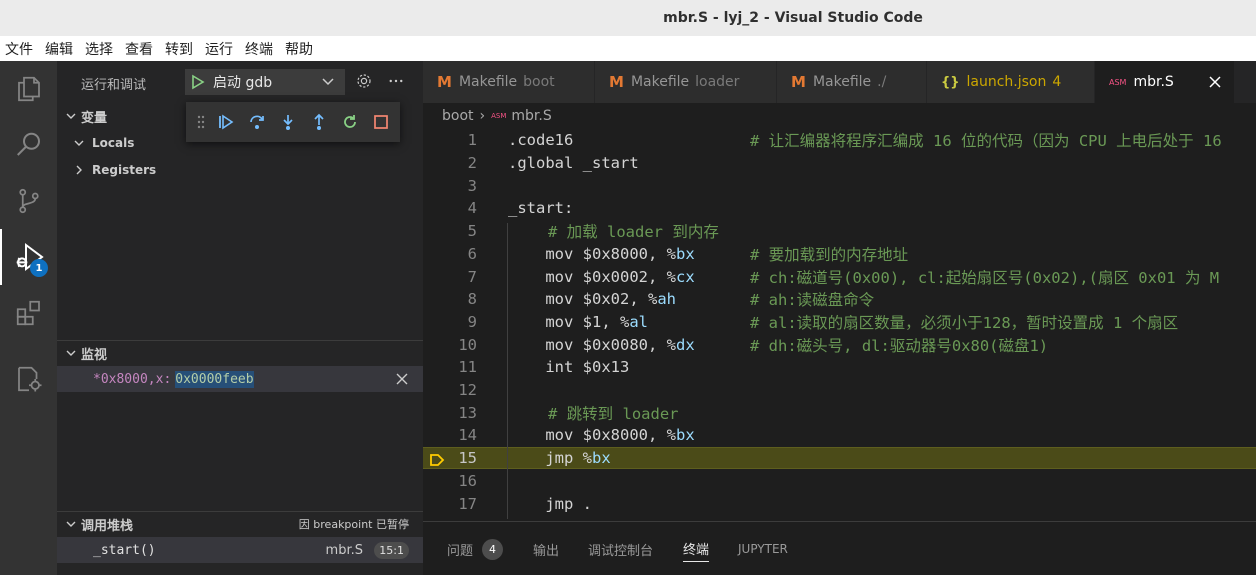 The width and height of the screenshot is (1256, 575). I want to click on line-number: 10, so click(450, 345).